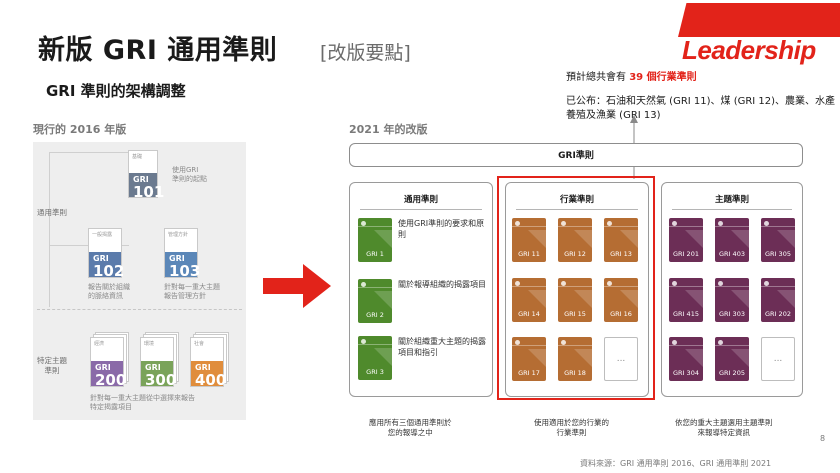  Describe the element at coordinates (149, 192) in the screenshot. I see `card-number: 101` at that location.